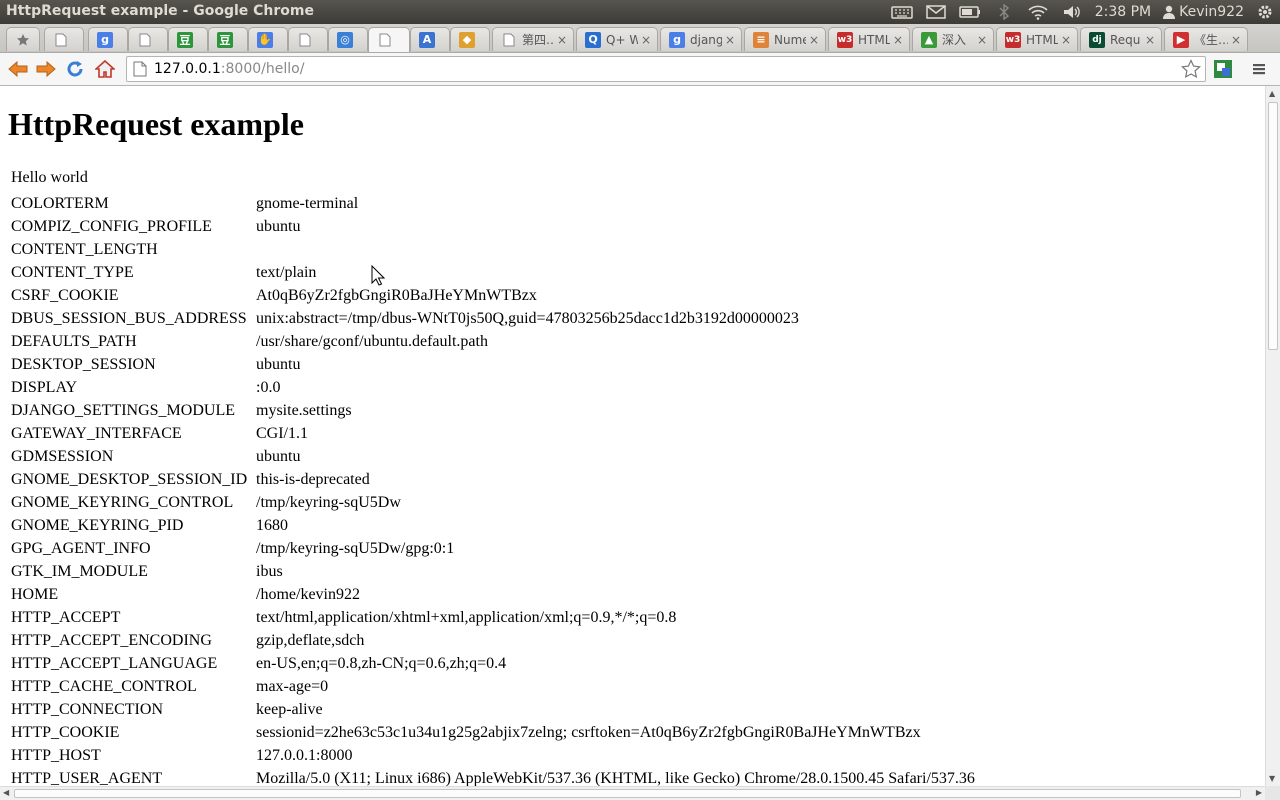 This screenshot has height=800, width=1280. Describe the element at coordinates (666, 69) in the screenshot. I see `address-bar: 127.0.0.1:8000/hello/` at that location.